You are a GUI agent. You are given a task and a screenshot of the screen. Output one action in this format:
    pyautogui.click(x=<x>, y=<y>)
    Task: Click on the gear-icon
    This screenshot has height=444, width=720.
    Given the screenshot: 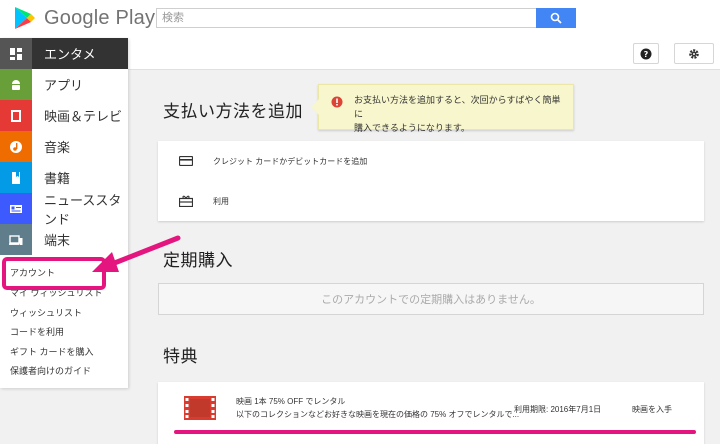 What is the action you would take?
    pyautogui.click(x=694, y=53)
    